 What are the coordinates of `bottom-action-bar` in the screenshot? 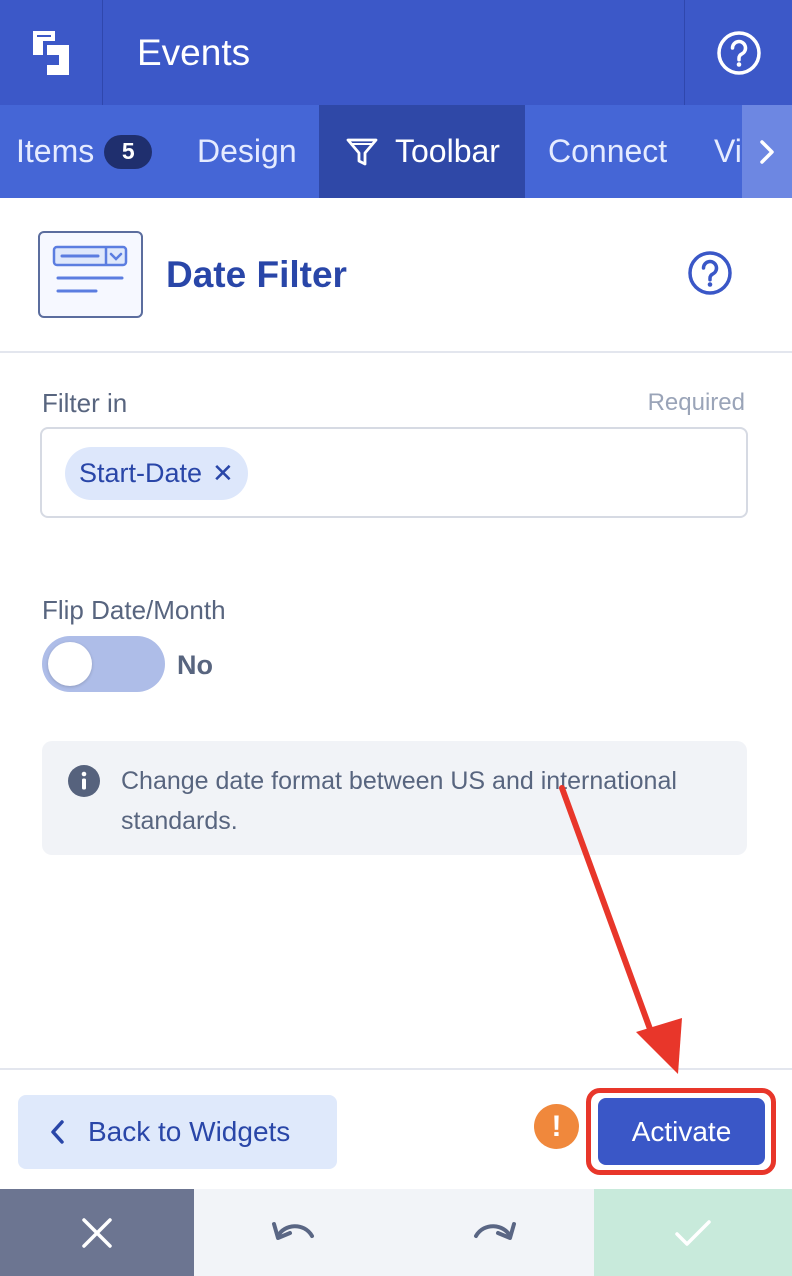 It's located at (396, 1232).